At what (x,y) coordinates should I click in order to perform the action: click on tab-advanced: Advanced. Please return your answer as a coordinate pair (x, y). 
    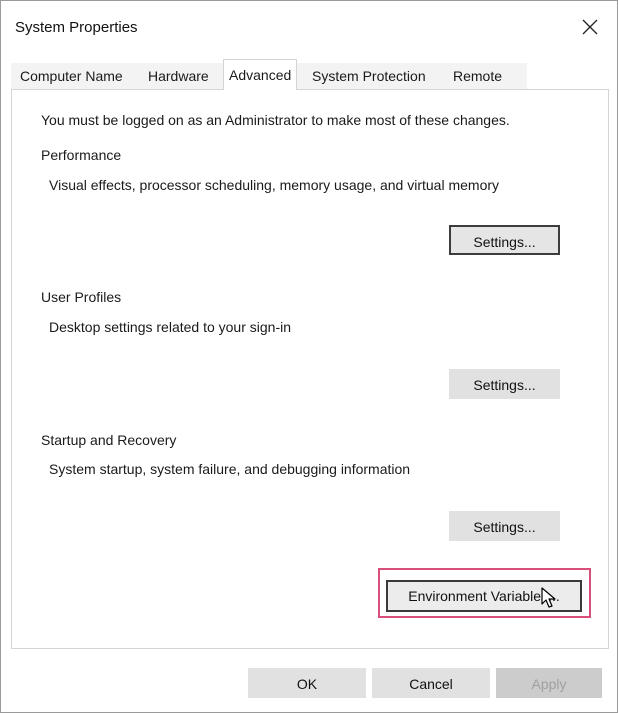
    Looking at the image, I should click on (260, 74).